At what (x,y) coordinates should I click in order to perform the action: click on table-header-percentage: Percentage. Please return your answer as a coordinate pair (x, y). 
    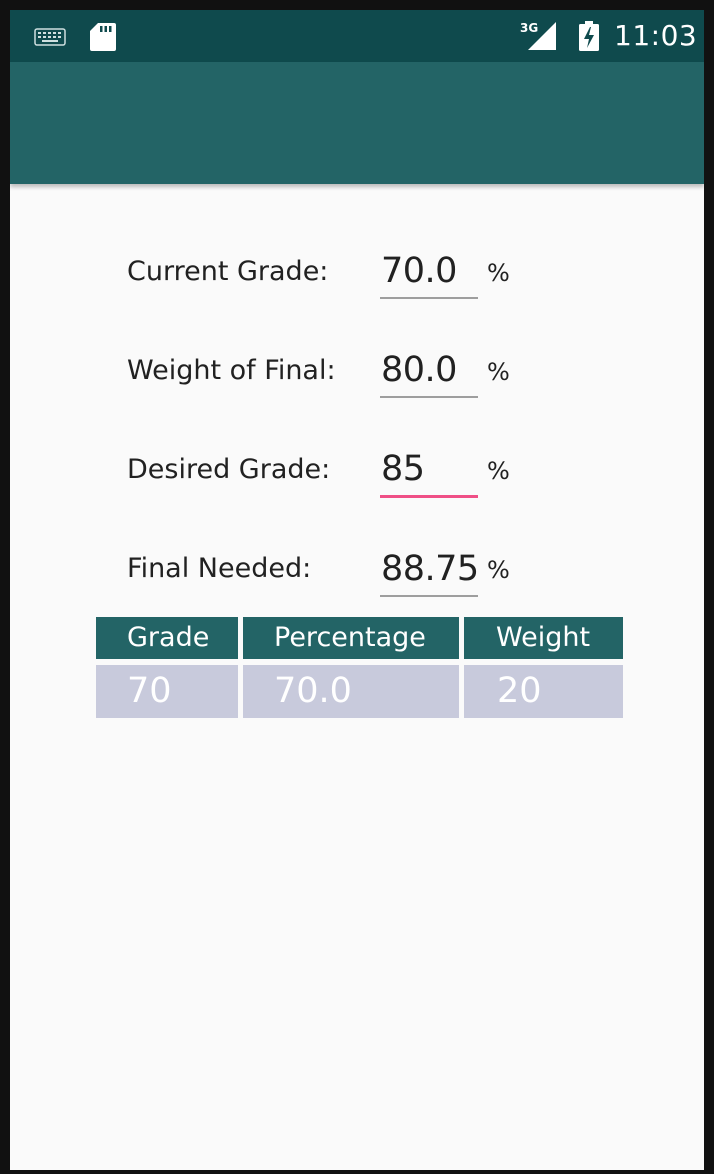
    Looking at the image, I should click on (351, 638).